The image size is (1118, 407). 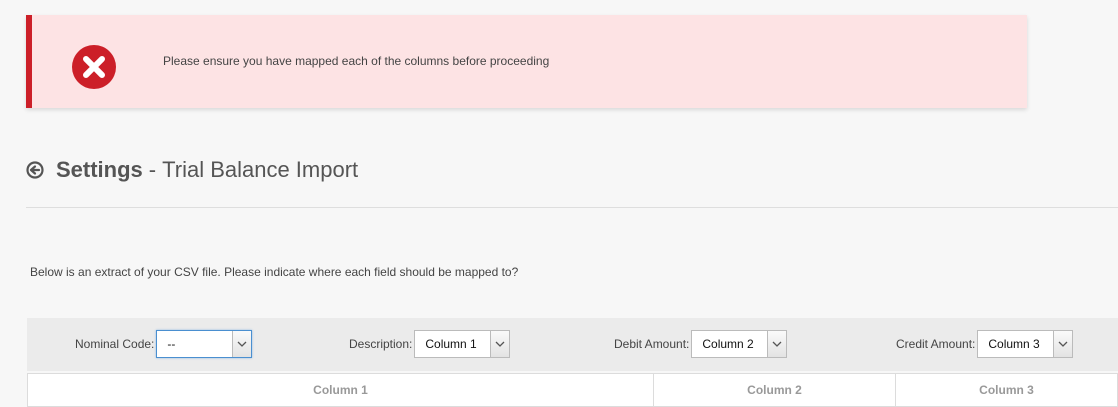 What do you see at coordinates (115, 344) in the screenshot?
I see `nominal-code-label: Nominal Code:` at bounding box center [115, 344].